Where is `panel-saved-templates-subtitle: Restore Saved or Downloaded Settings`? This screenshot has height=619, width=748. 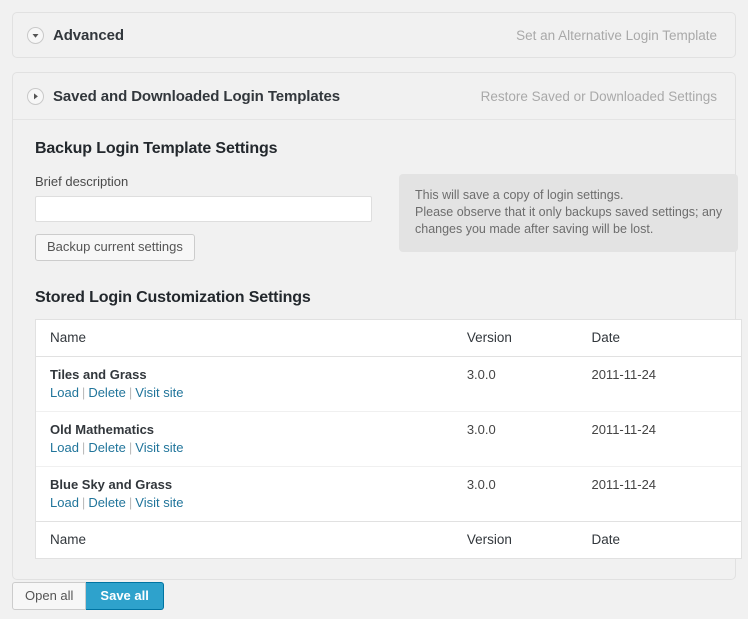
panel-saved-templates-subtitle: Restore Saved or Downloaded Settings is located at coordinates (598, 96).